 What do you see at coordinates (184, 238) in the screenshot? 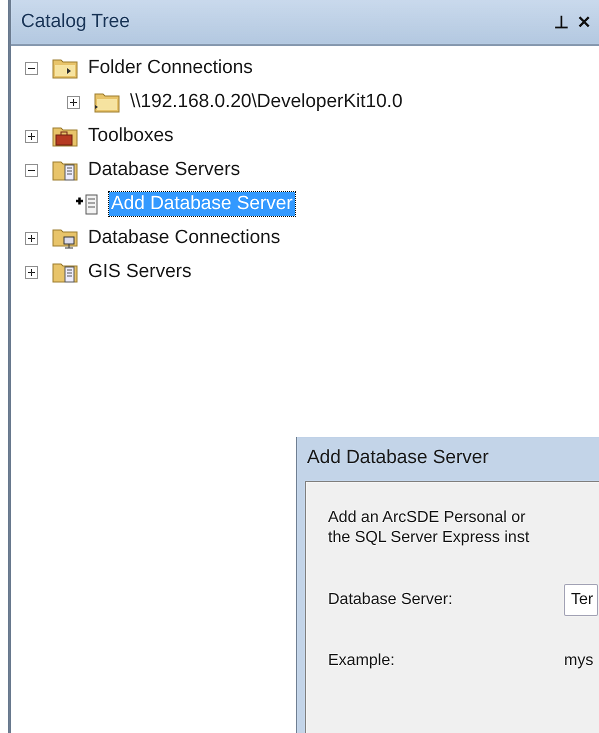
I see `tree-item: Database Connections` at bounding box center [184, 238].